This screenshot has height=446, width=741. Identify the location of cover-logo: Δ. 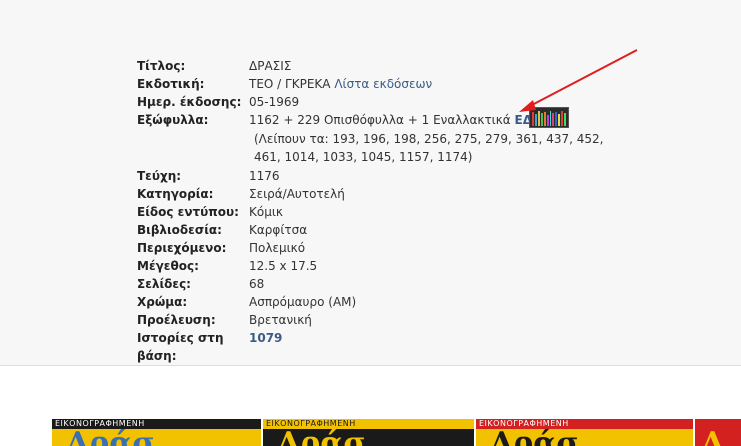
(713, 436).